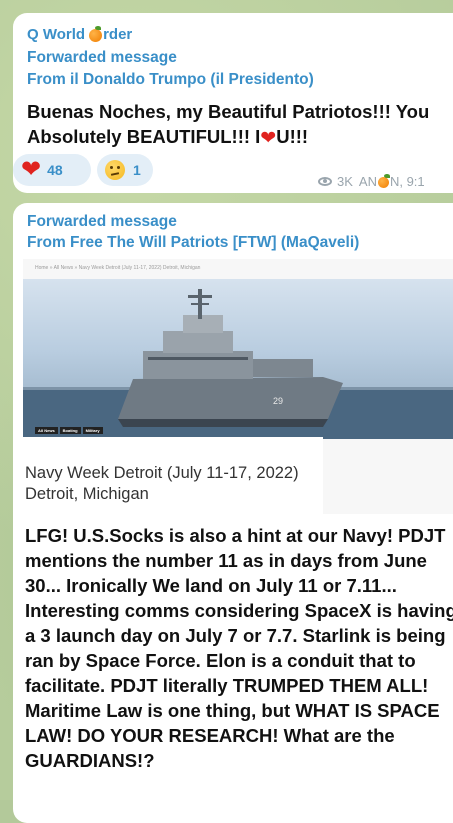 The height and width of the screenshot is (823, 453). I want to click on author-time: N, 9:1, so click(407, 181).